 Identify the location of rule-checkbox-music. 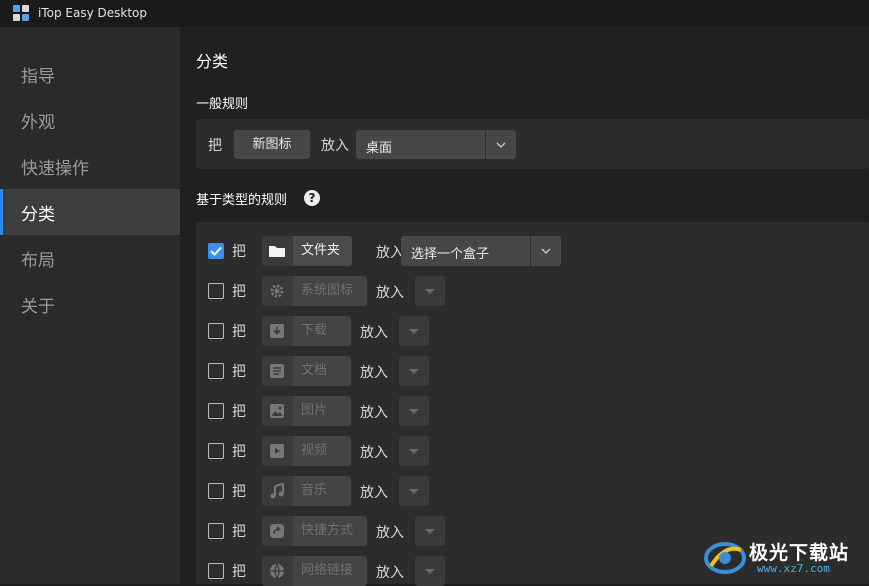
(216, 491).